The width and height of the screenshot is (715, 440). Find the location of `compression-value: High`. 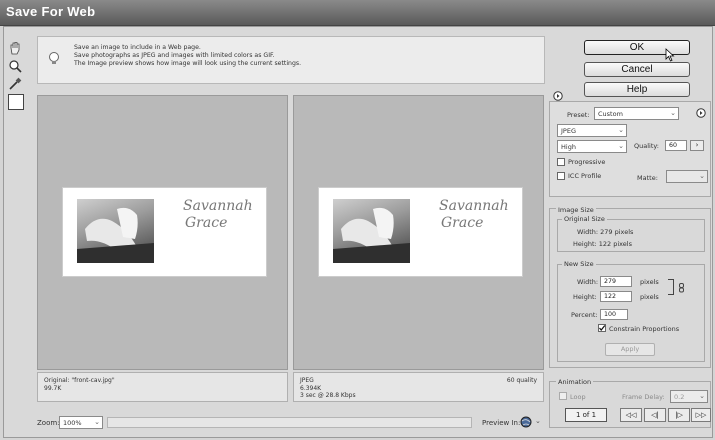

compression-value: High is located at coordinates (568, 147).